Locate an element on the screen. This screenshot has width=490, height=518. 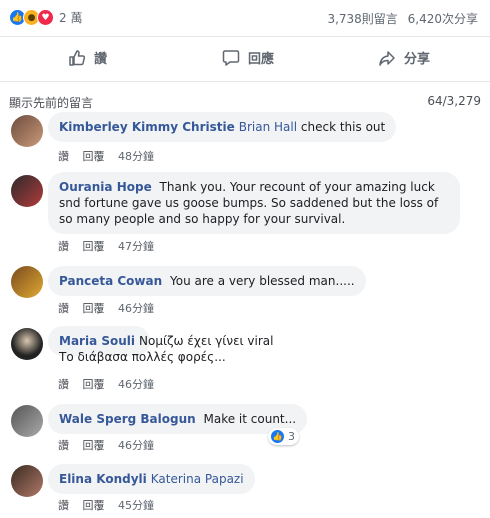
previous-comments-row: 顯示先前的留言 64/3,279 is located at coordinates (245, 103).